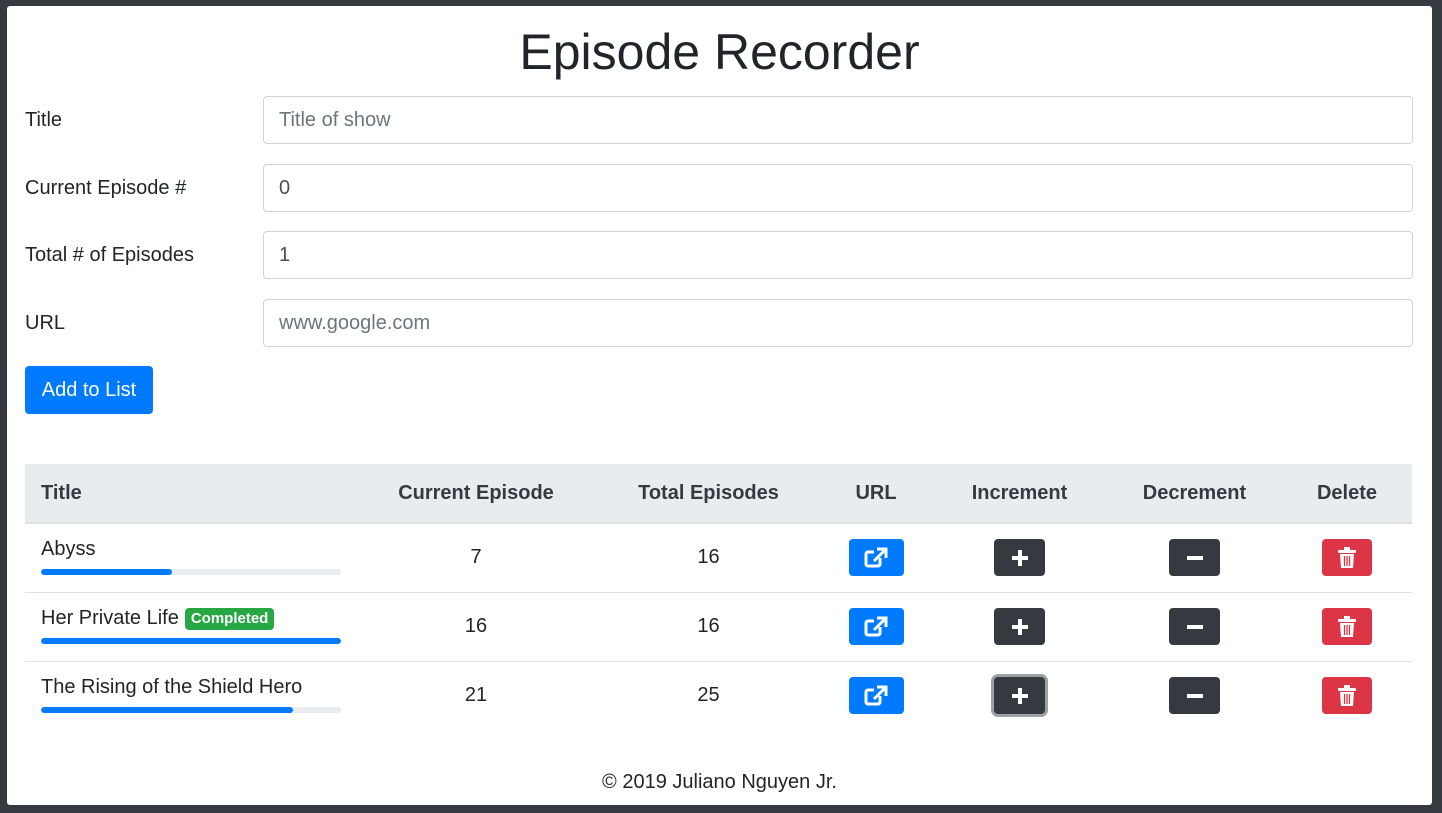 This screenshot has height=813, width=1442. I want to click on header-title: Title, so click(190, 494).